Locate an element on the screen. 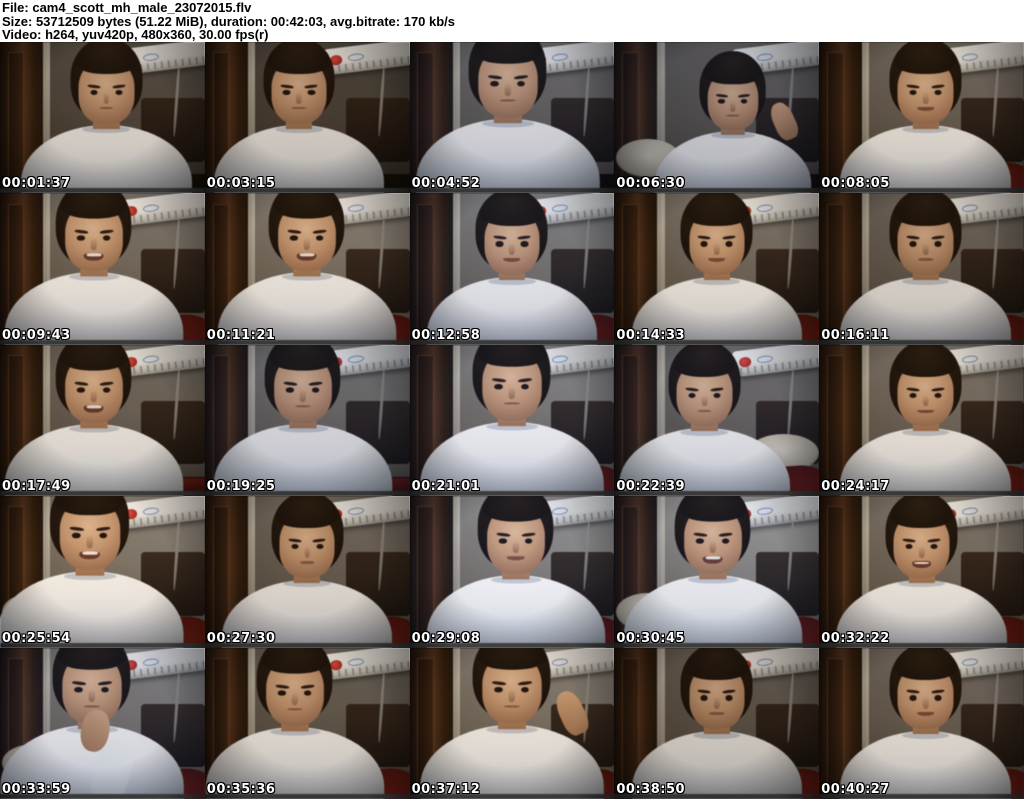 This screenshot has height=799, width=1024. video-thumbnail: 00:37:12 is located at coordinates (512, 723).